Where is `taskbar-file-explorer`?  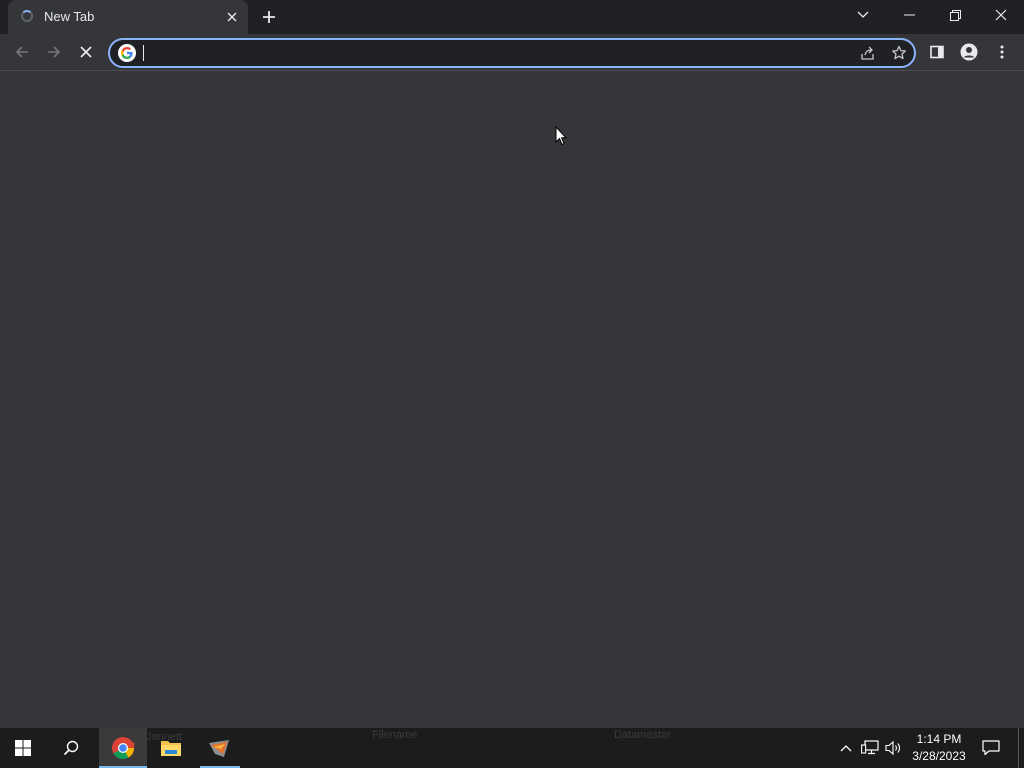
taskbar-file-explorer is located at coordinates (171, 748).